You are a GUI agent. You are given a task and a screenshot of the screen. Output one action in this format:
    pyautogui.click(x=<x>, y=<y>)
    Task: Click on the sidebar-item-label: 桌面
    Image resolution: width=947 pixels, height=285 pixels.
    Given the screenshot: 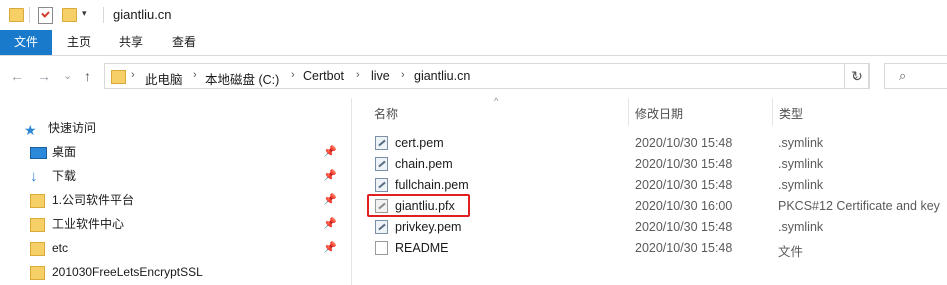 What is the action you would take?
    pyautogui.click(x=64, y=152)
    